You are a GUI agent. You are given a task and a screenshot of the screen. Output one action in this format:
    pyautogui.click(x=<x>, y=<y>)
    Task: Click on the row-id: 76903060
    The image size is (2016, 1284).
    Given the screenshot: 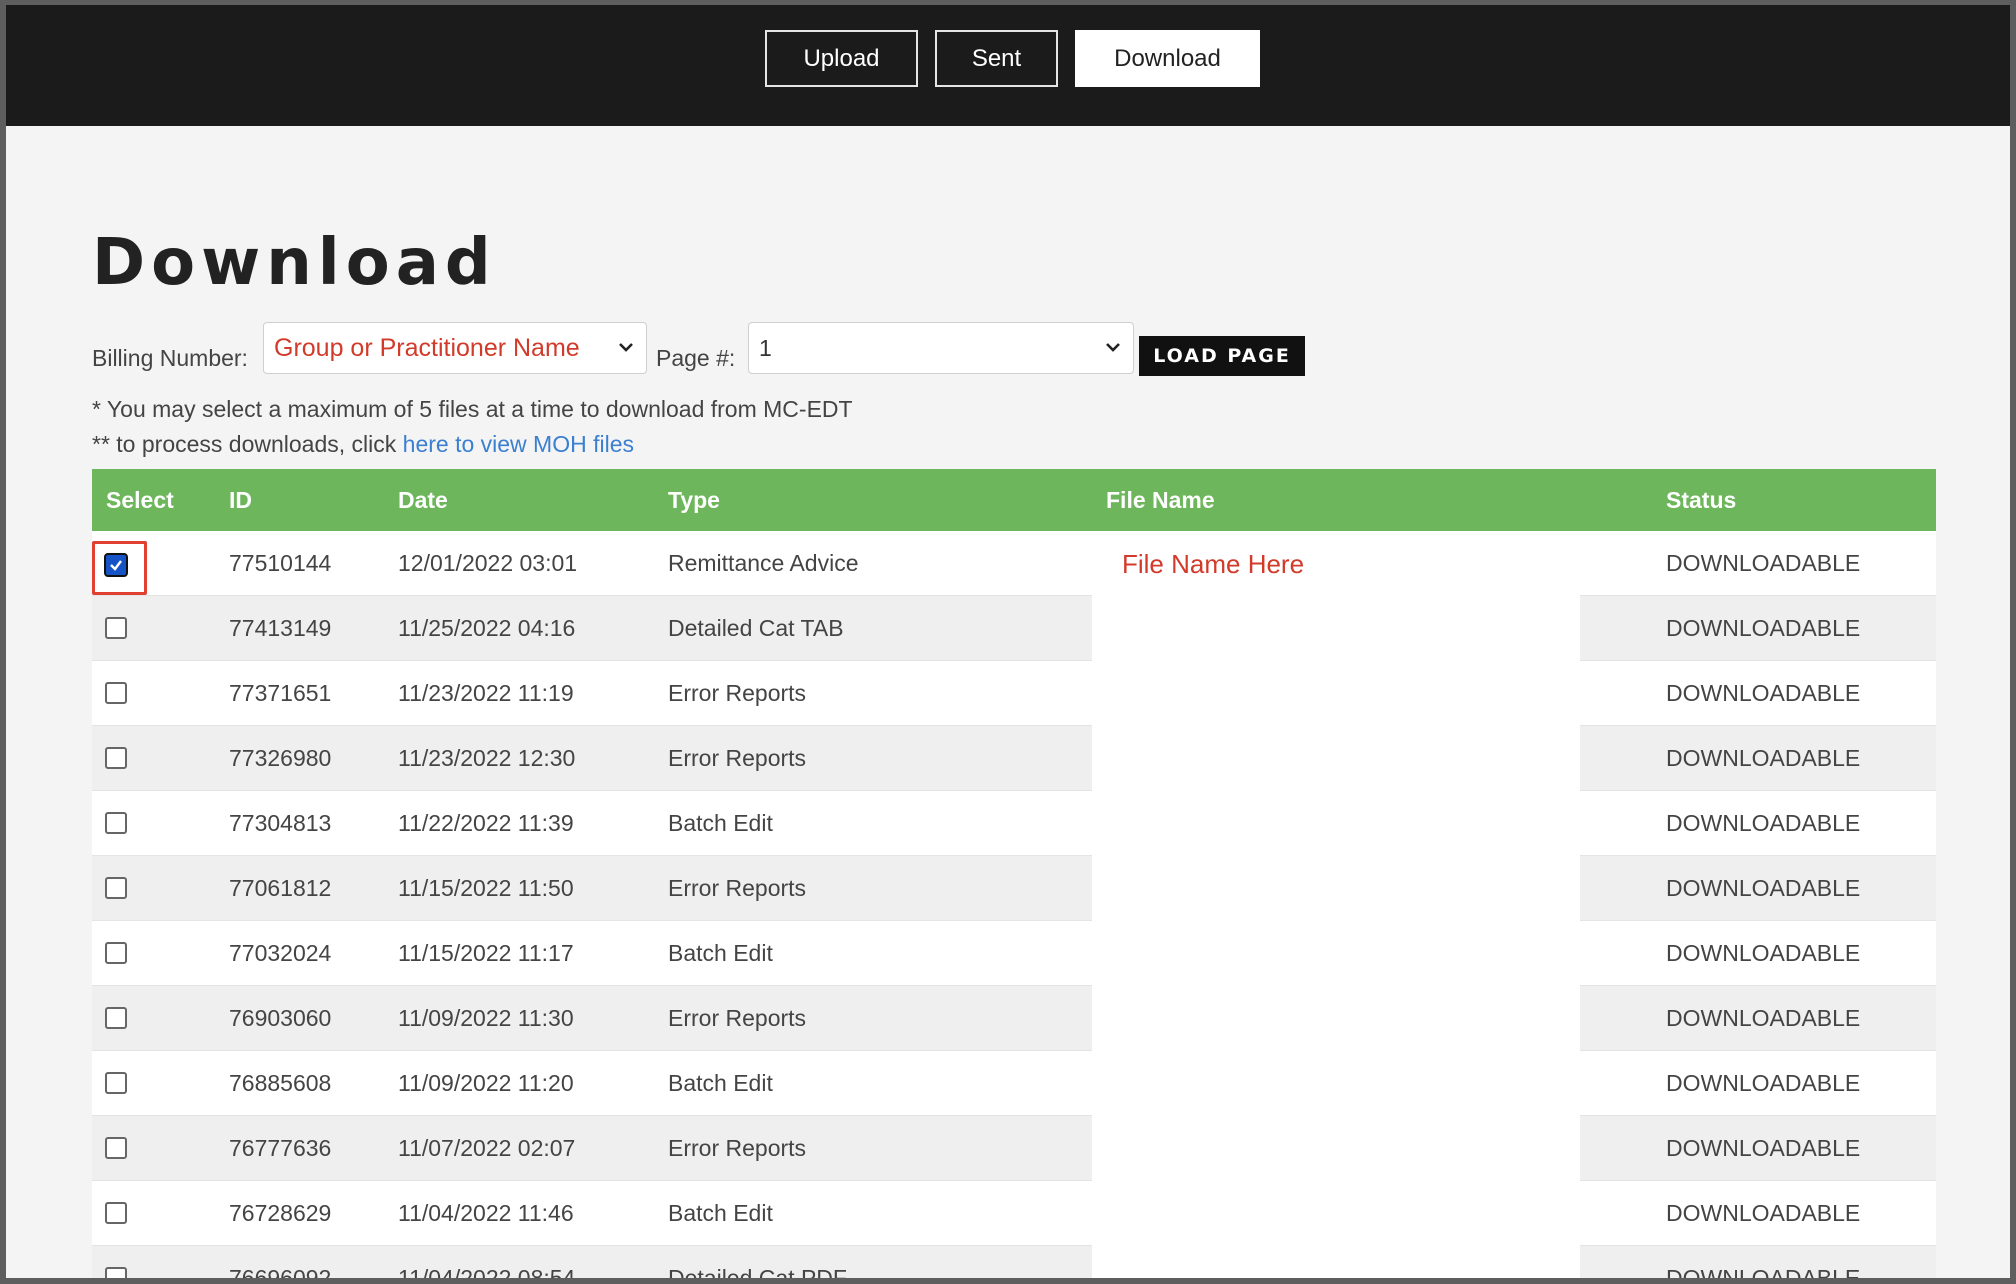 What is the action you would take?
    pyautogui.click(x=280, y=1017)
    